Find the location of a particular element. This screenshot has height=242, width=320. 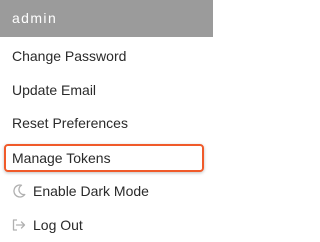

menu-item-change-password: Change Password is located at coordinates (106, 56).